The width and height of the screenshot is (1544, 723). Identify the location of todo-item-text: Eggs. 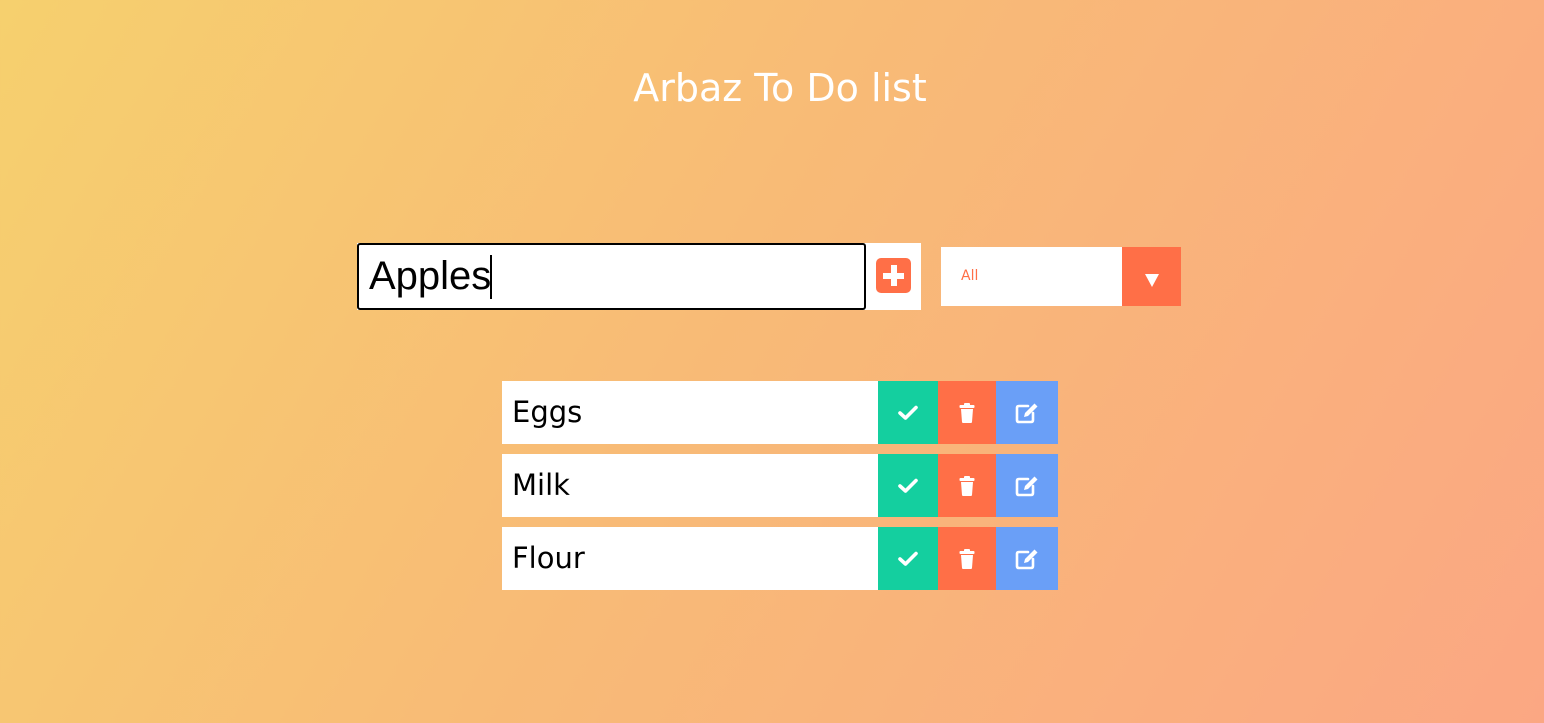
(547, 412).